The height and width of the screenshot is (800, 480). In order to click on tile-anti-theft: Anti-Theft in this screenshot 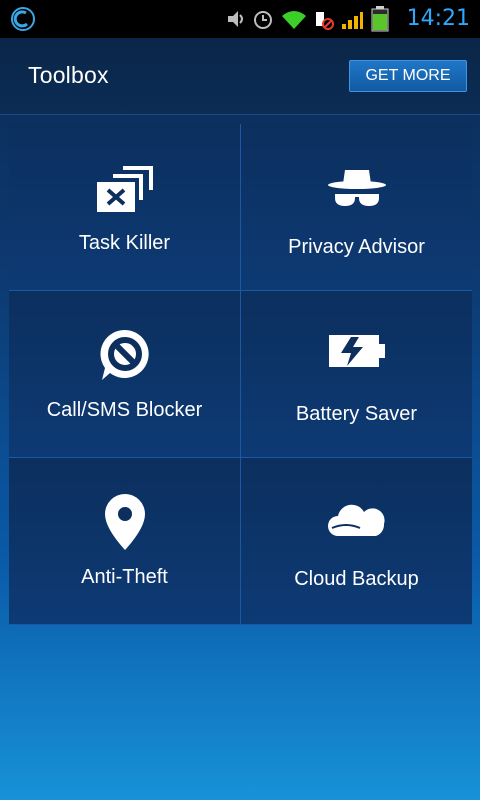, I will do `click(124, 541)`.